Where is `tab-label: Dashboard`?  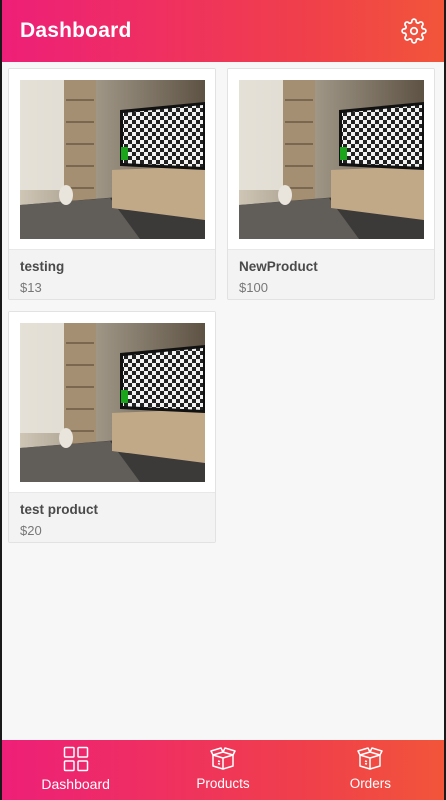
tab-label: Dashboard is located at coordinates (75, 784).